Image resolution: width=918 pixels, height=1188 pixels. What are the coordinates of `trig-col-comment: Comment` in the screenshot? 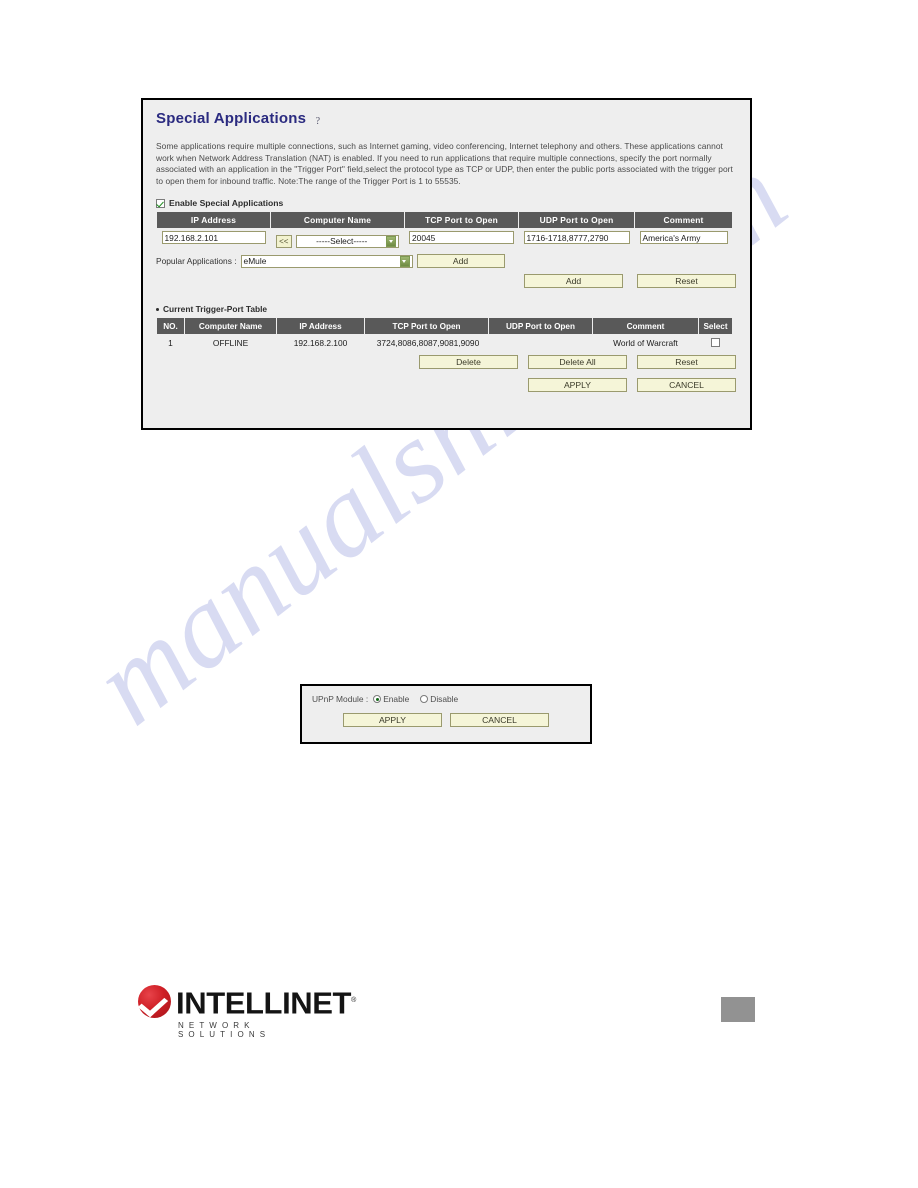 It's located at (645, 326).